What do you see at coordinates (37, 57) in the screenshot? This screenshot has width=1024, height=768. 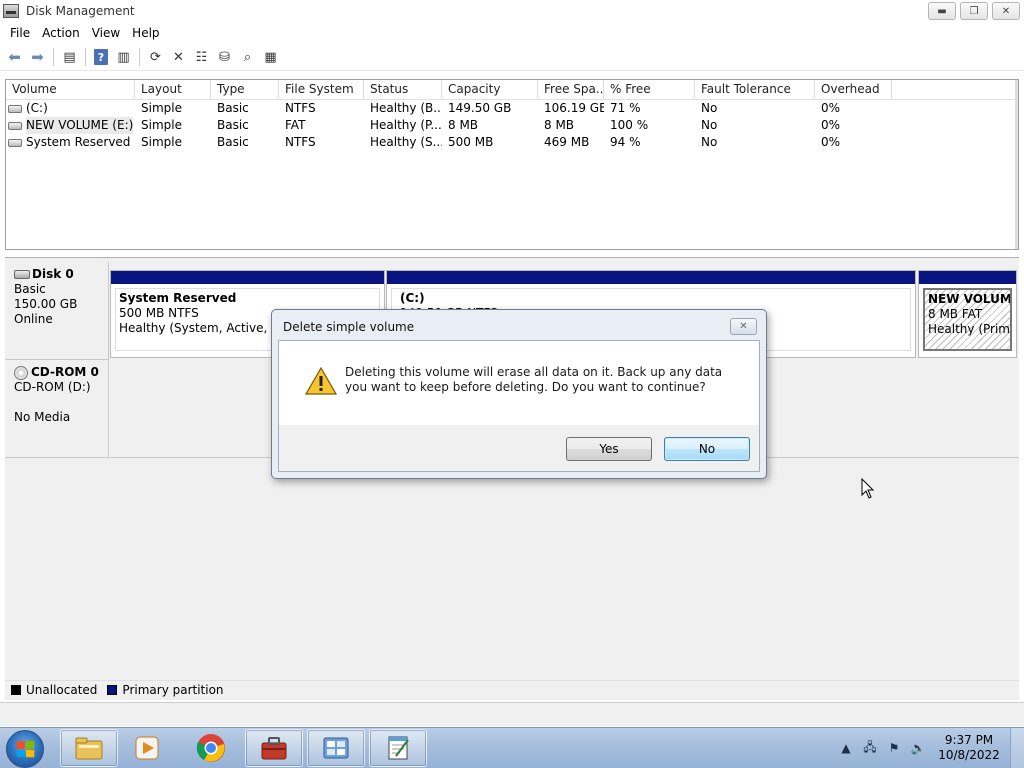 I see `forward-arrow-icon: ➡` at bounding box center [37, 57].